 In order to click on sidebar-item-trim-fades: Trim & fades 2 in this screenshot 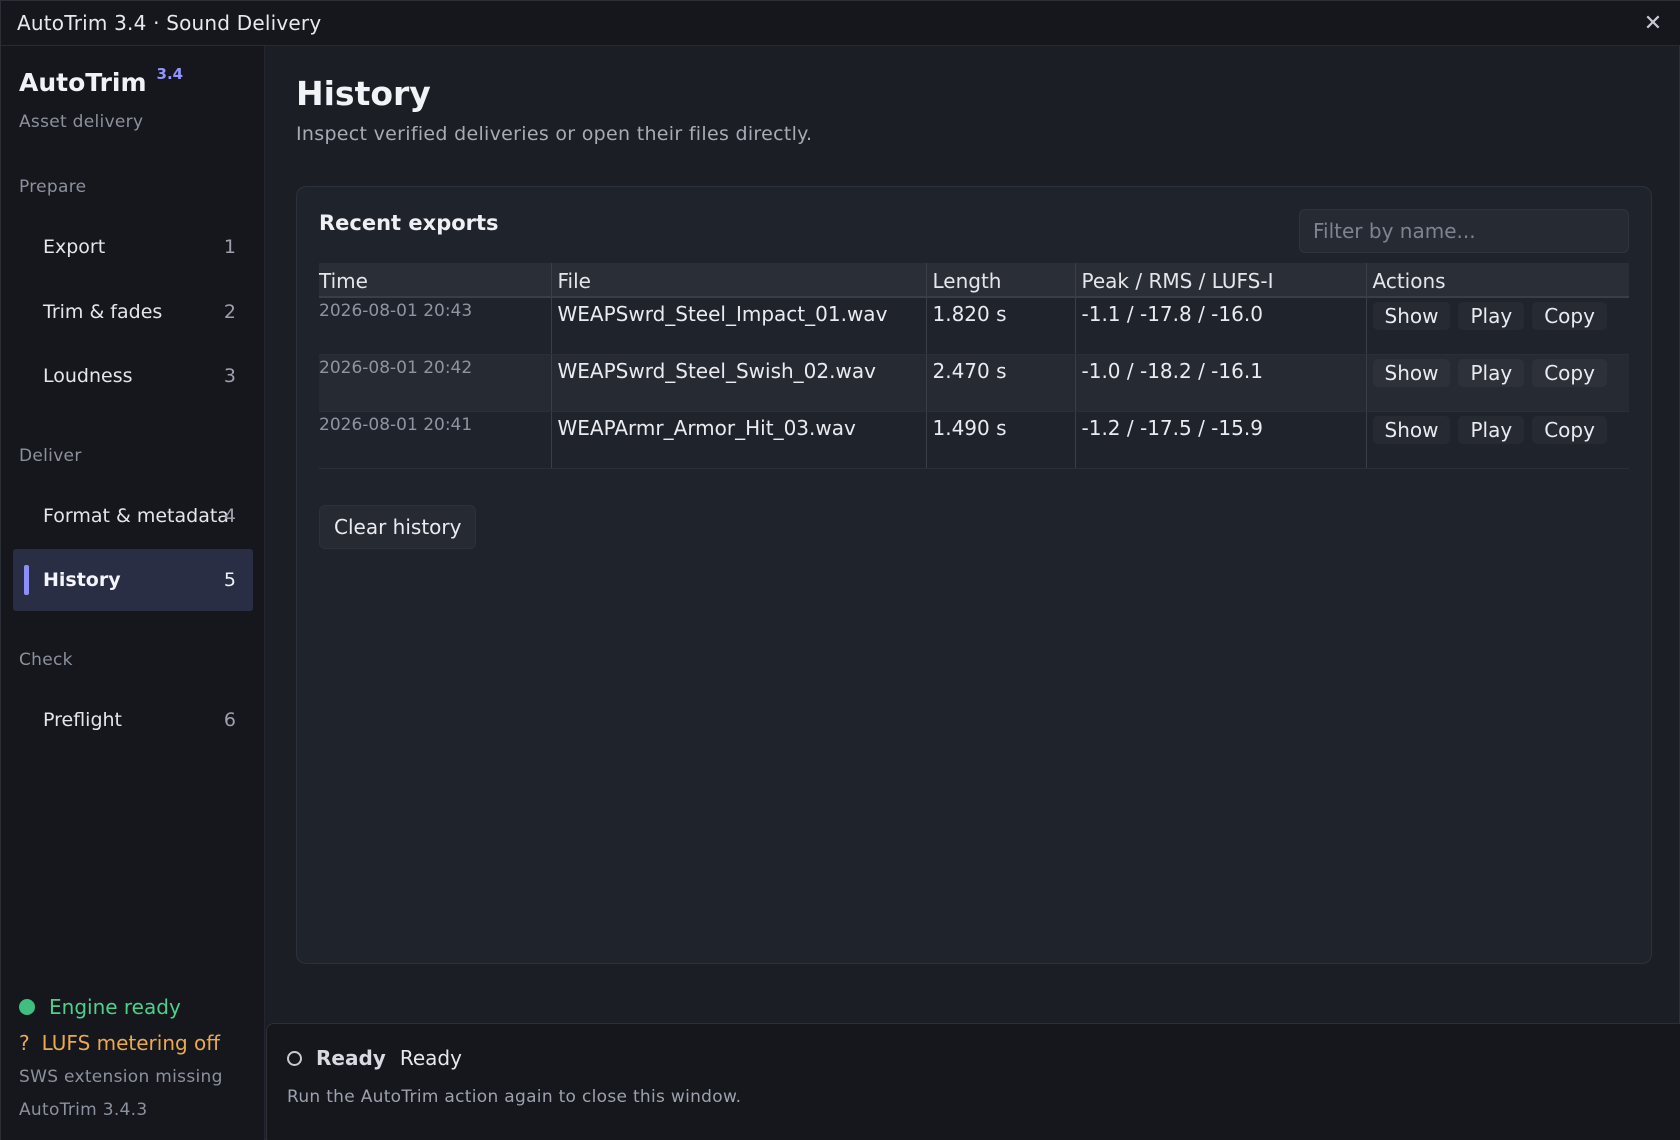, I will do `click(133, 312)`.